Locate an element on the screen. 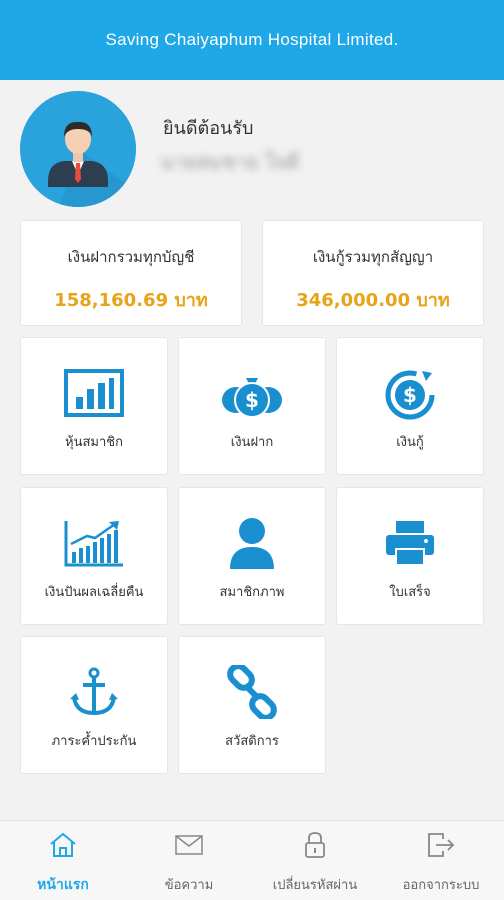 The image size is (504, 900). menu-welfare-label: สวัสดิการ is located at coordinates (252, 741).